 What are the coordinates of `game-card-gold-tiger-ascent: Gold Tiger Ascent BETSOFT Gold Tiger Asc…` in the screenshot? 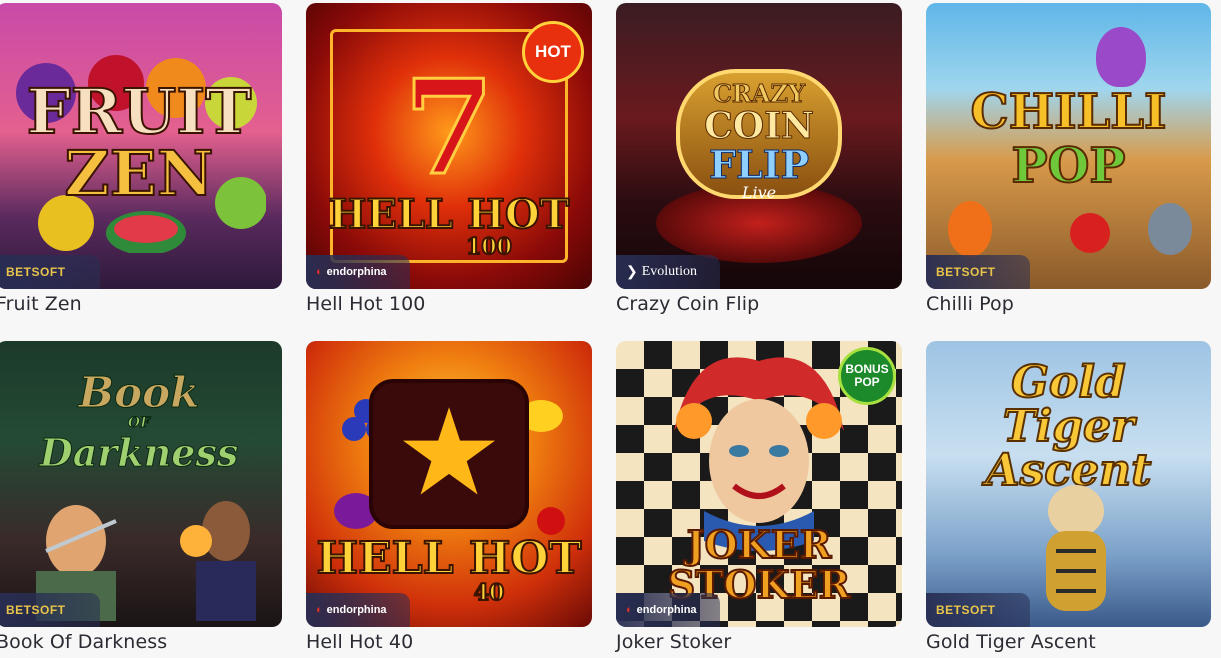 It's located at (1069, 497).